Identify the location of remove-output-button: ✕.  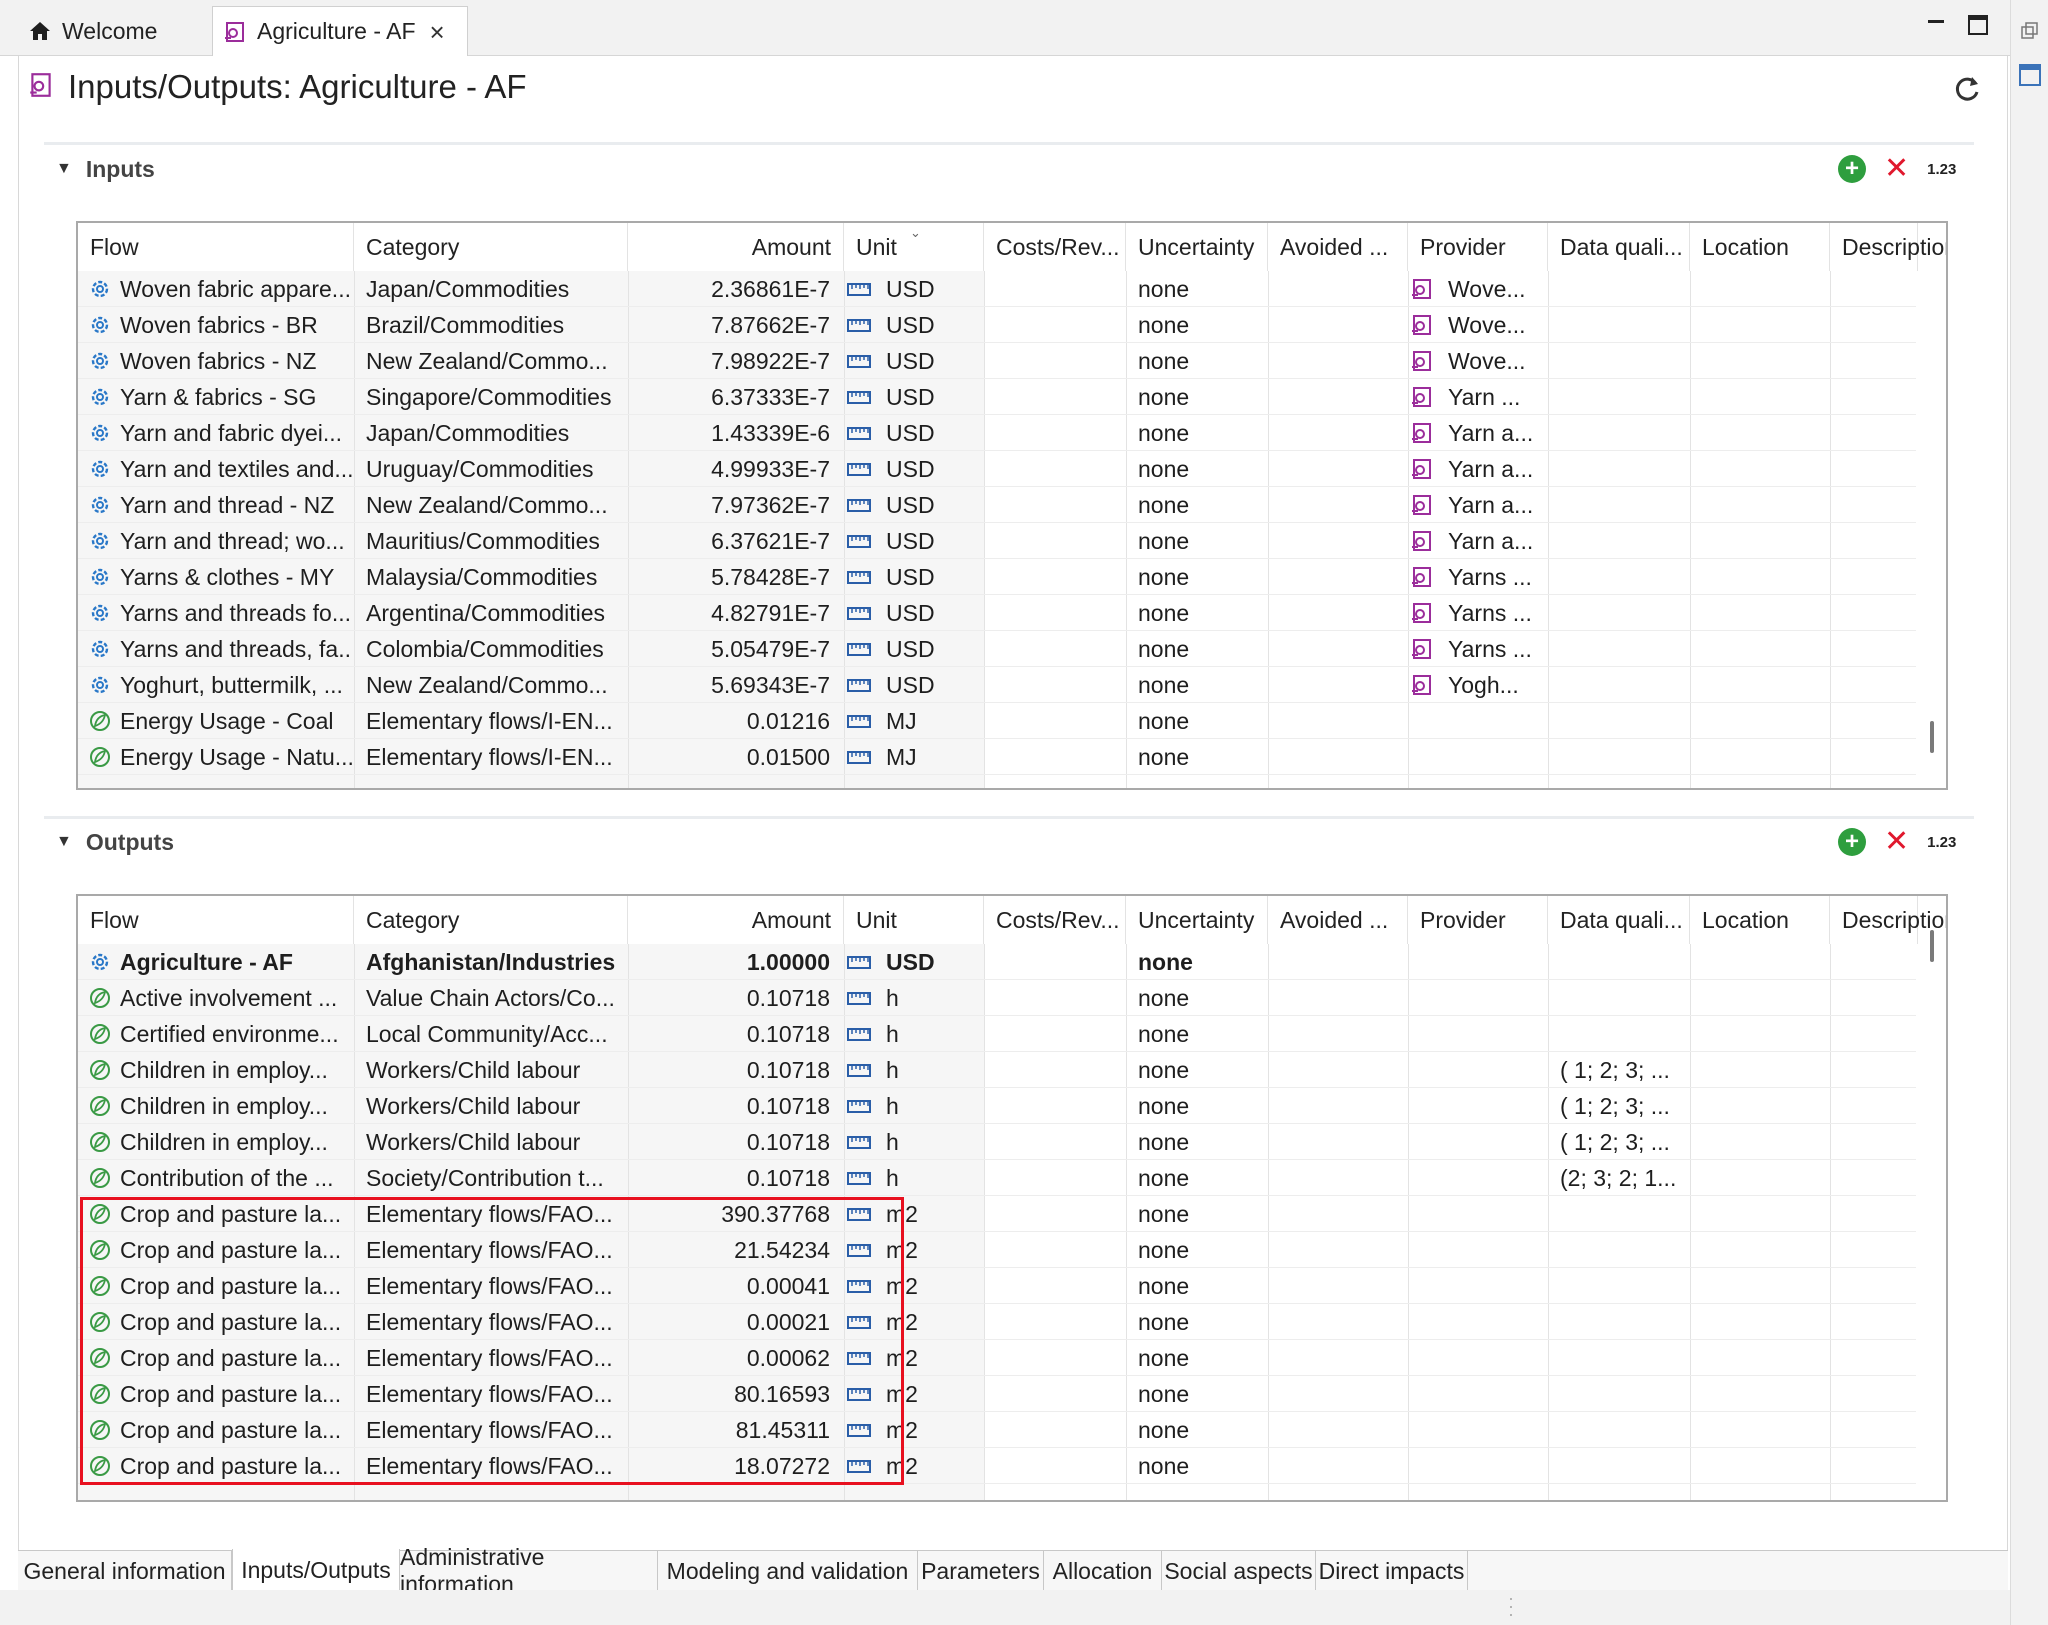
(1896, 842).